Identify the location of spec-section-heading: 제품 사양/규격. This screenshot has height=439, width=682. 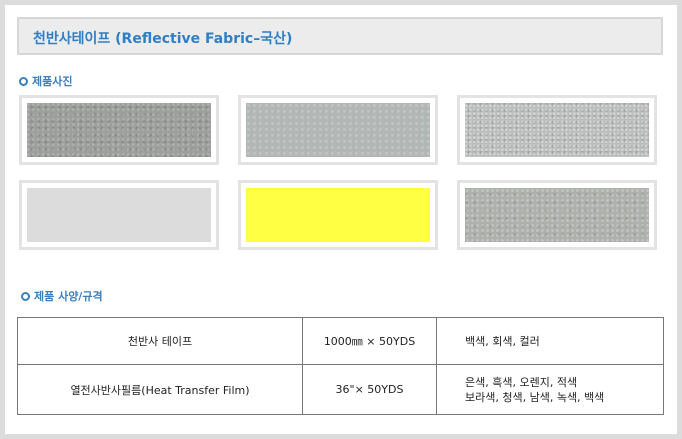
(62, 296).